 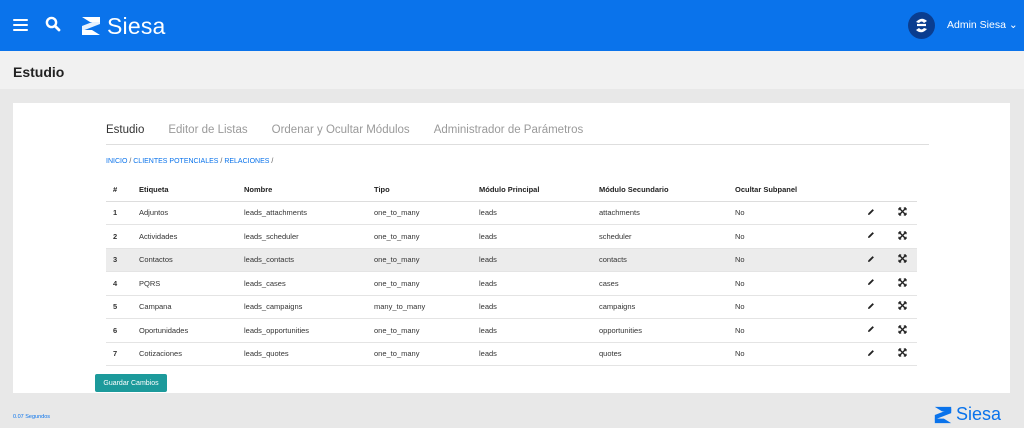 I want to click on table-cell: leads_campaigns, so click(x=309, y=307).